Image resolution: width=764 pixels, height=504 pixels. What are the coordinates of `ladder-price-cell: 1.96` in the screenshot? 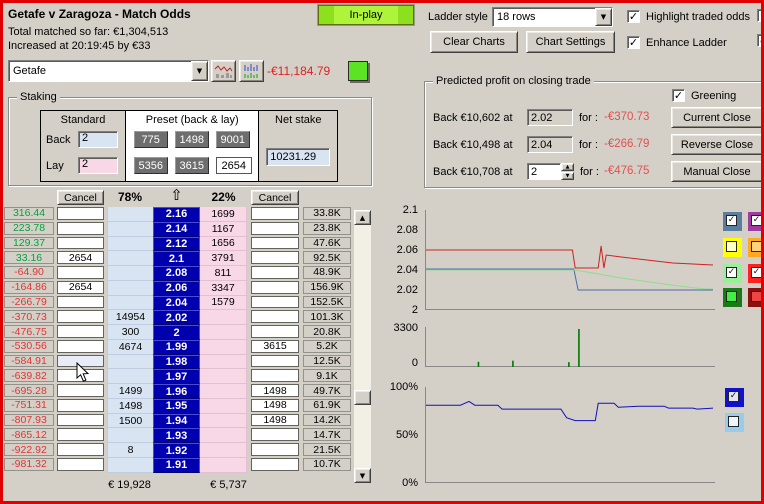 It's located at (176, 391).